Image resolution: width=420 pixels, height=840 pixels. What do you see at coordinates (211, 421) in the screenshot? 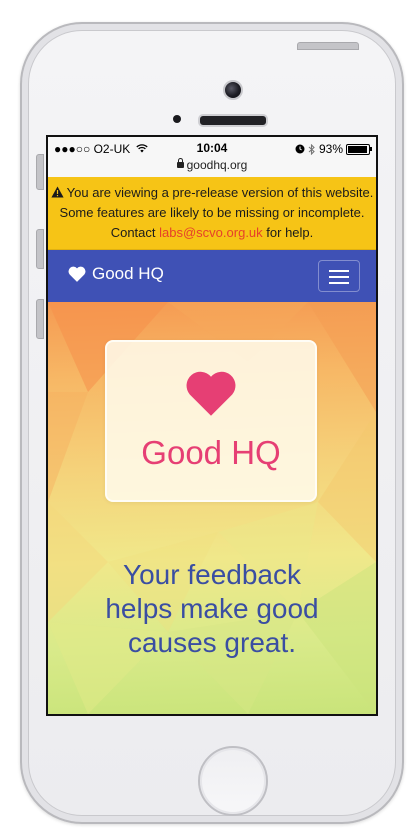
I see `logo-card: Good HQ` at bounding box center [211, 421].